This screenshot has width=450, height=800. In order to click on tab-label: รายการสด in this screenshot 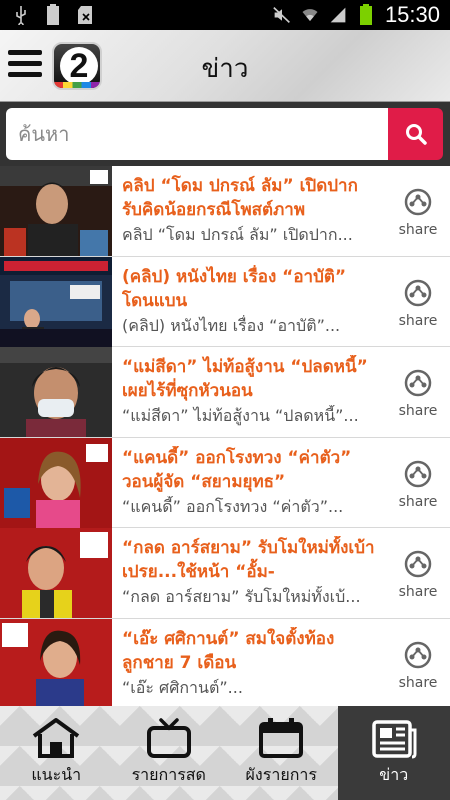, I will do `click(168, 774)`.